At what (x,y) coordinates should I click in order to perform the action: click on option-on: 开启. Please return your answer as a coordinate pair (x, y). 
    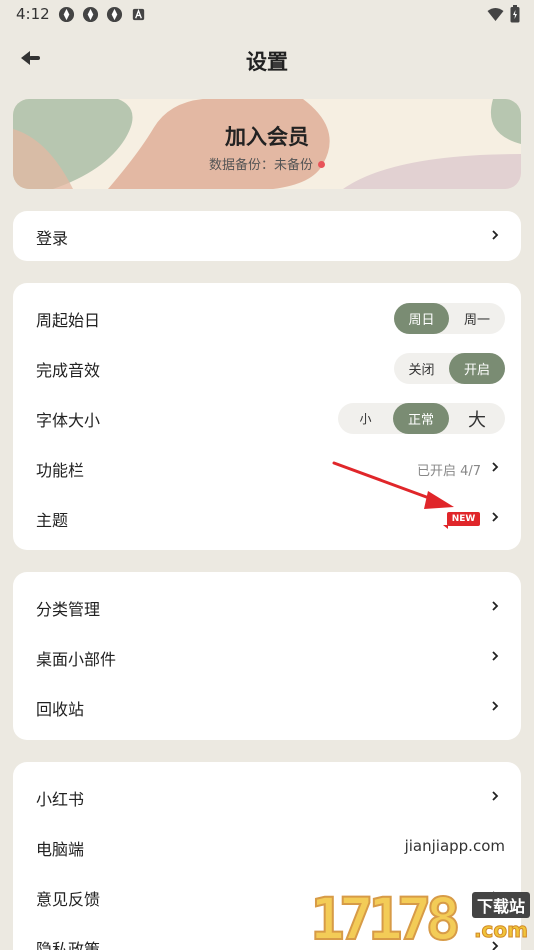
    Looking at the image, I should click on (477, 368).